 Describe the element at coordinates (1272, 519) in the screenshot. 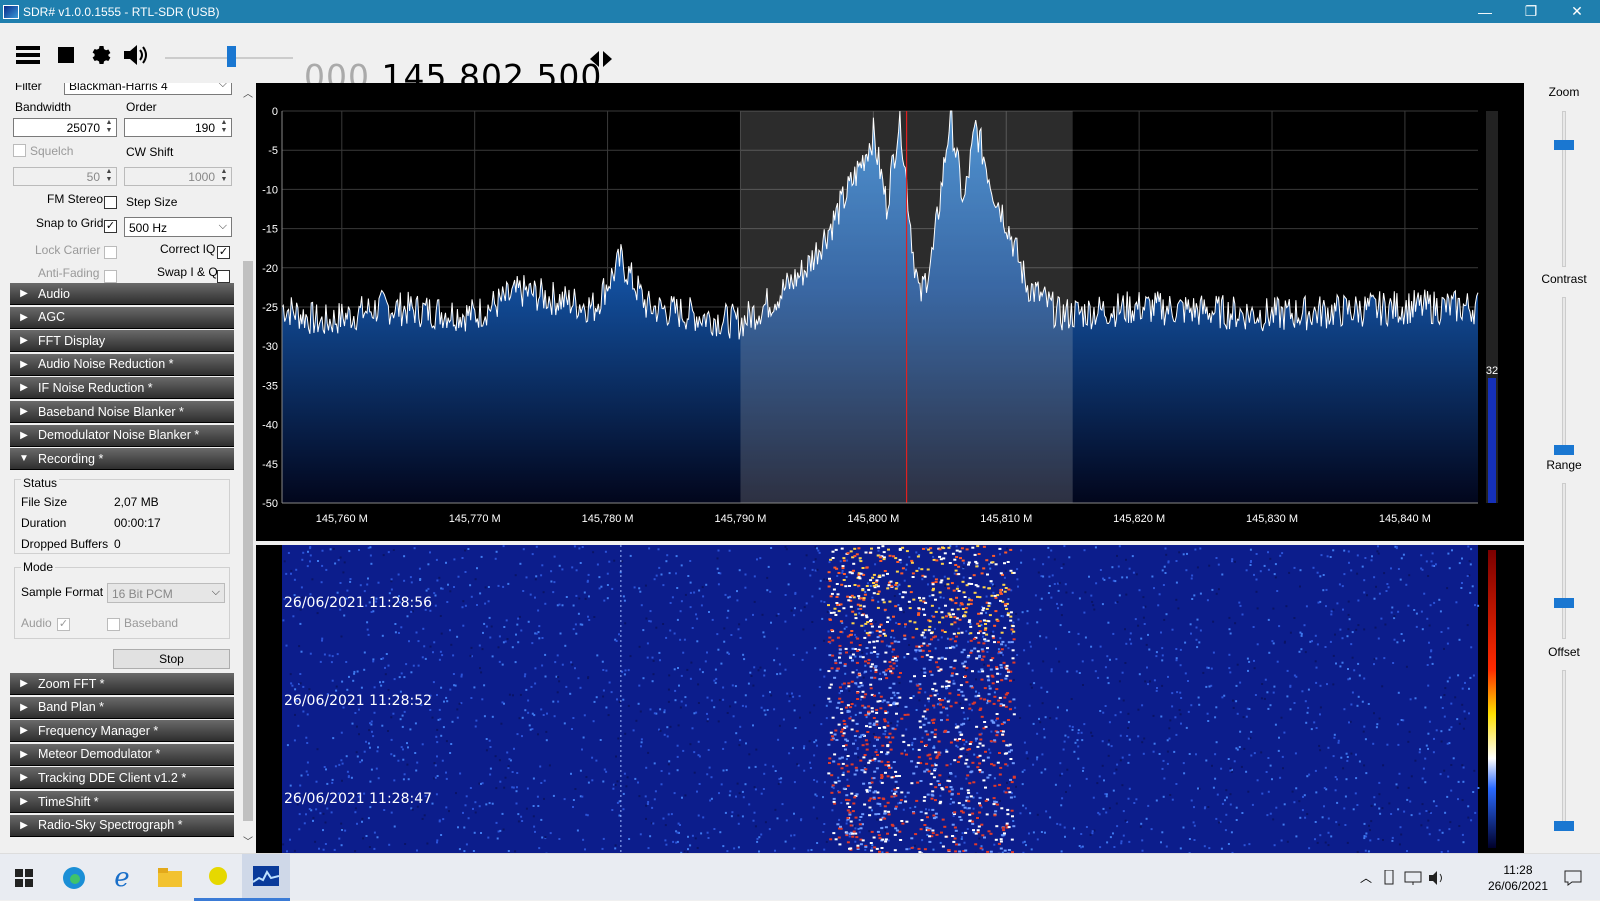

I see `x-tick-label: 145,830 M` at that location.